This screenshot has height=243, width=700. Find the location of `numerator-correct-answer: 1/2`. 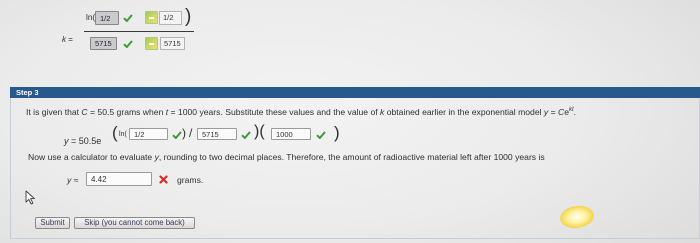

numerator-correct-answer: 1/2 is located at coordinates (170, 18).